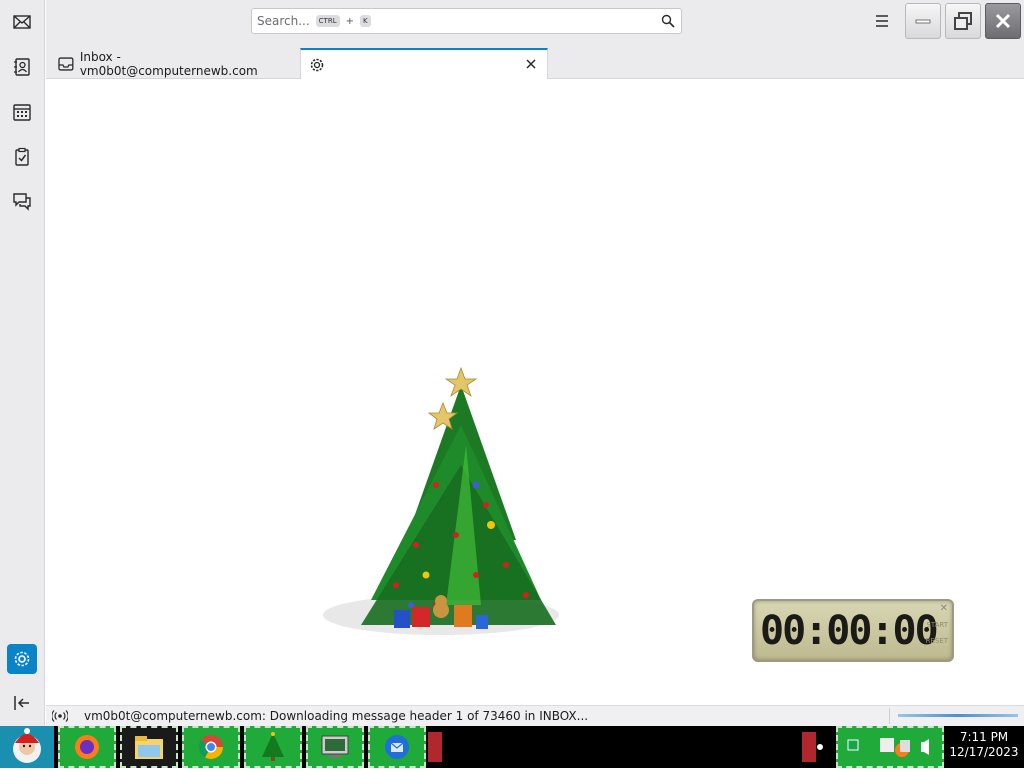 Image resolution: width=1024 pixels, height=770 pixels. I want to click on stopwatch-time: 00:00:00, so click(849, 631).